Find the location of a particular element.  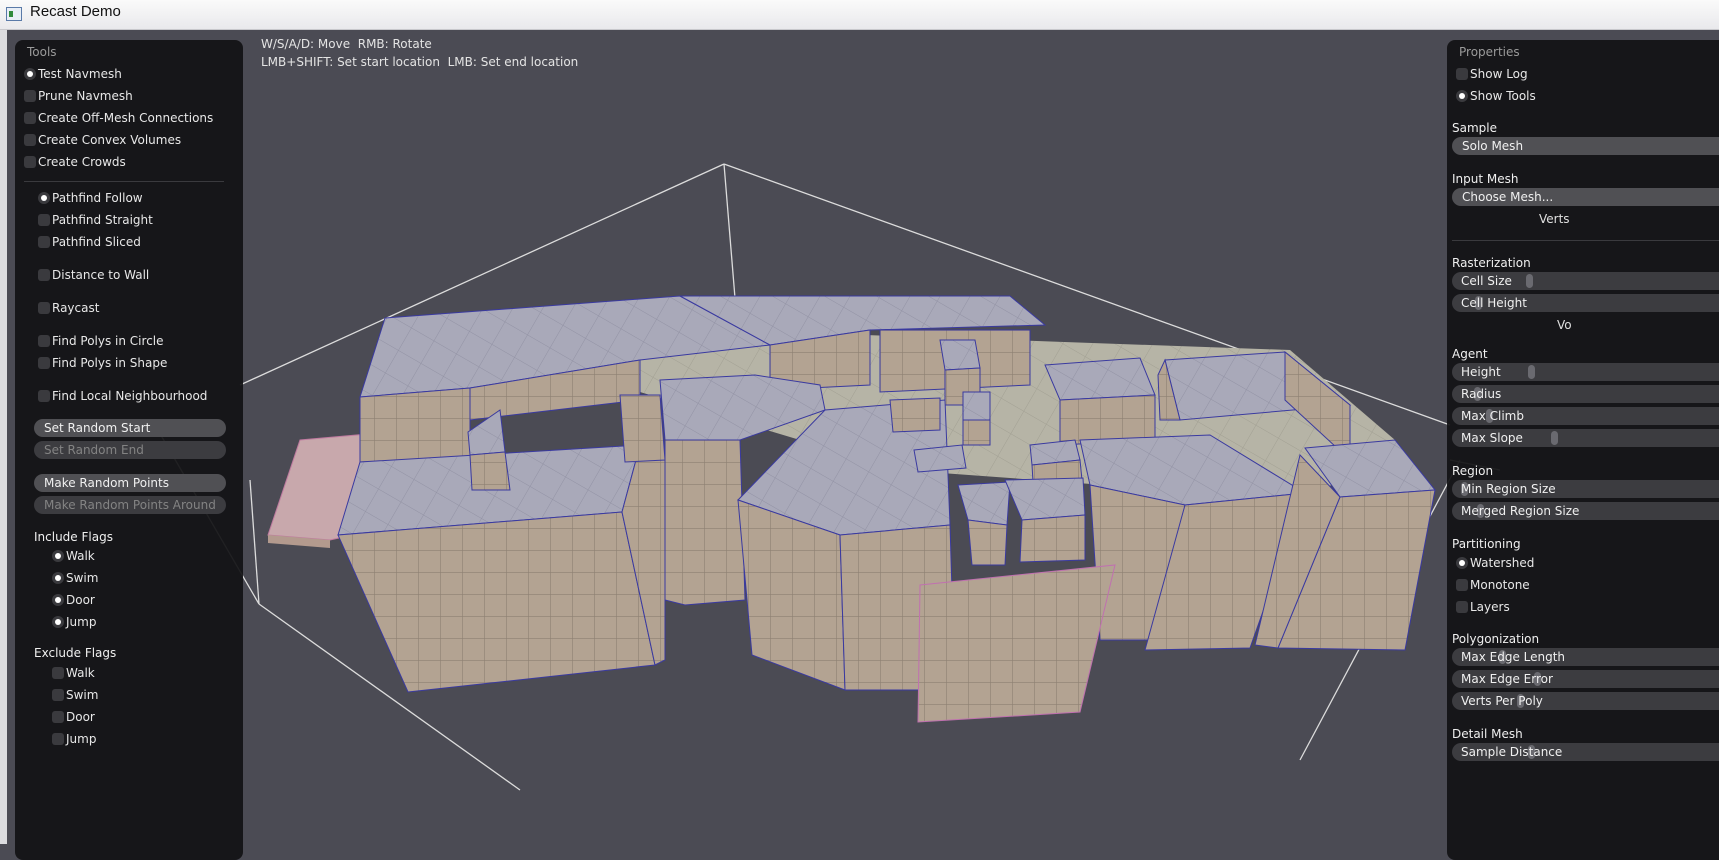

set-random-end-button: Set Random End is located at coordinates (130, 450).